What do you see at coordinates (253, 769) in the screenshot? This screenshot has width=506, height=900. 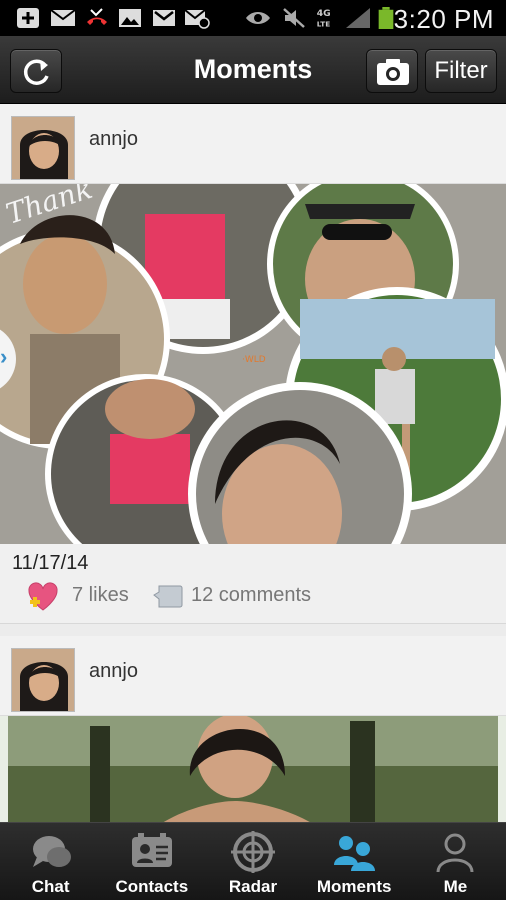 I see `post-photo` at bounding box center [253, 769].